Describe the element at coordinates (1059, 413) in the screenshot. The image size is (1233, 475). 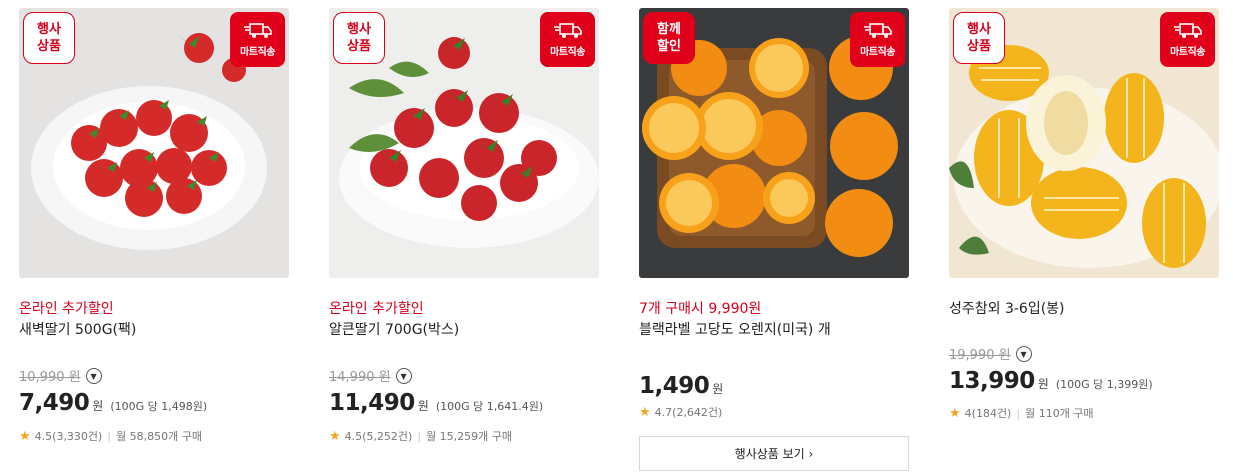
I see `monthly-purchases: 월 110개 구매` at that location.